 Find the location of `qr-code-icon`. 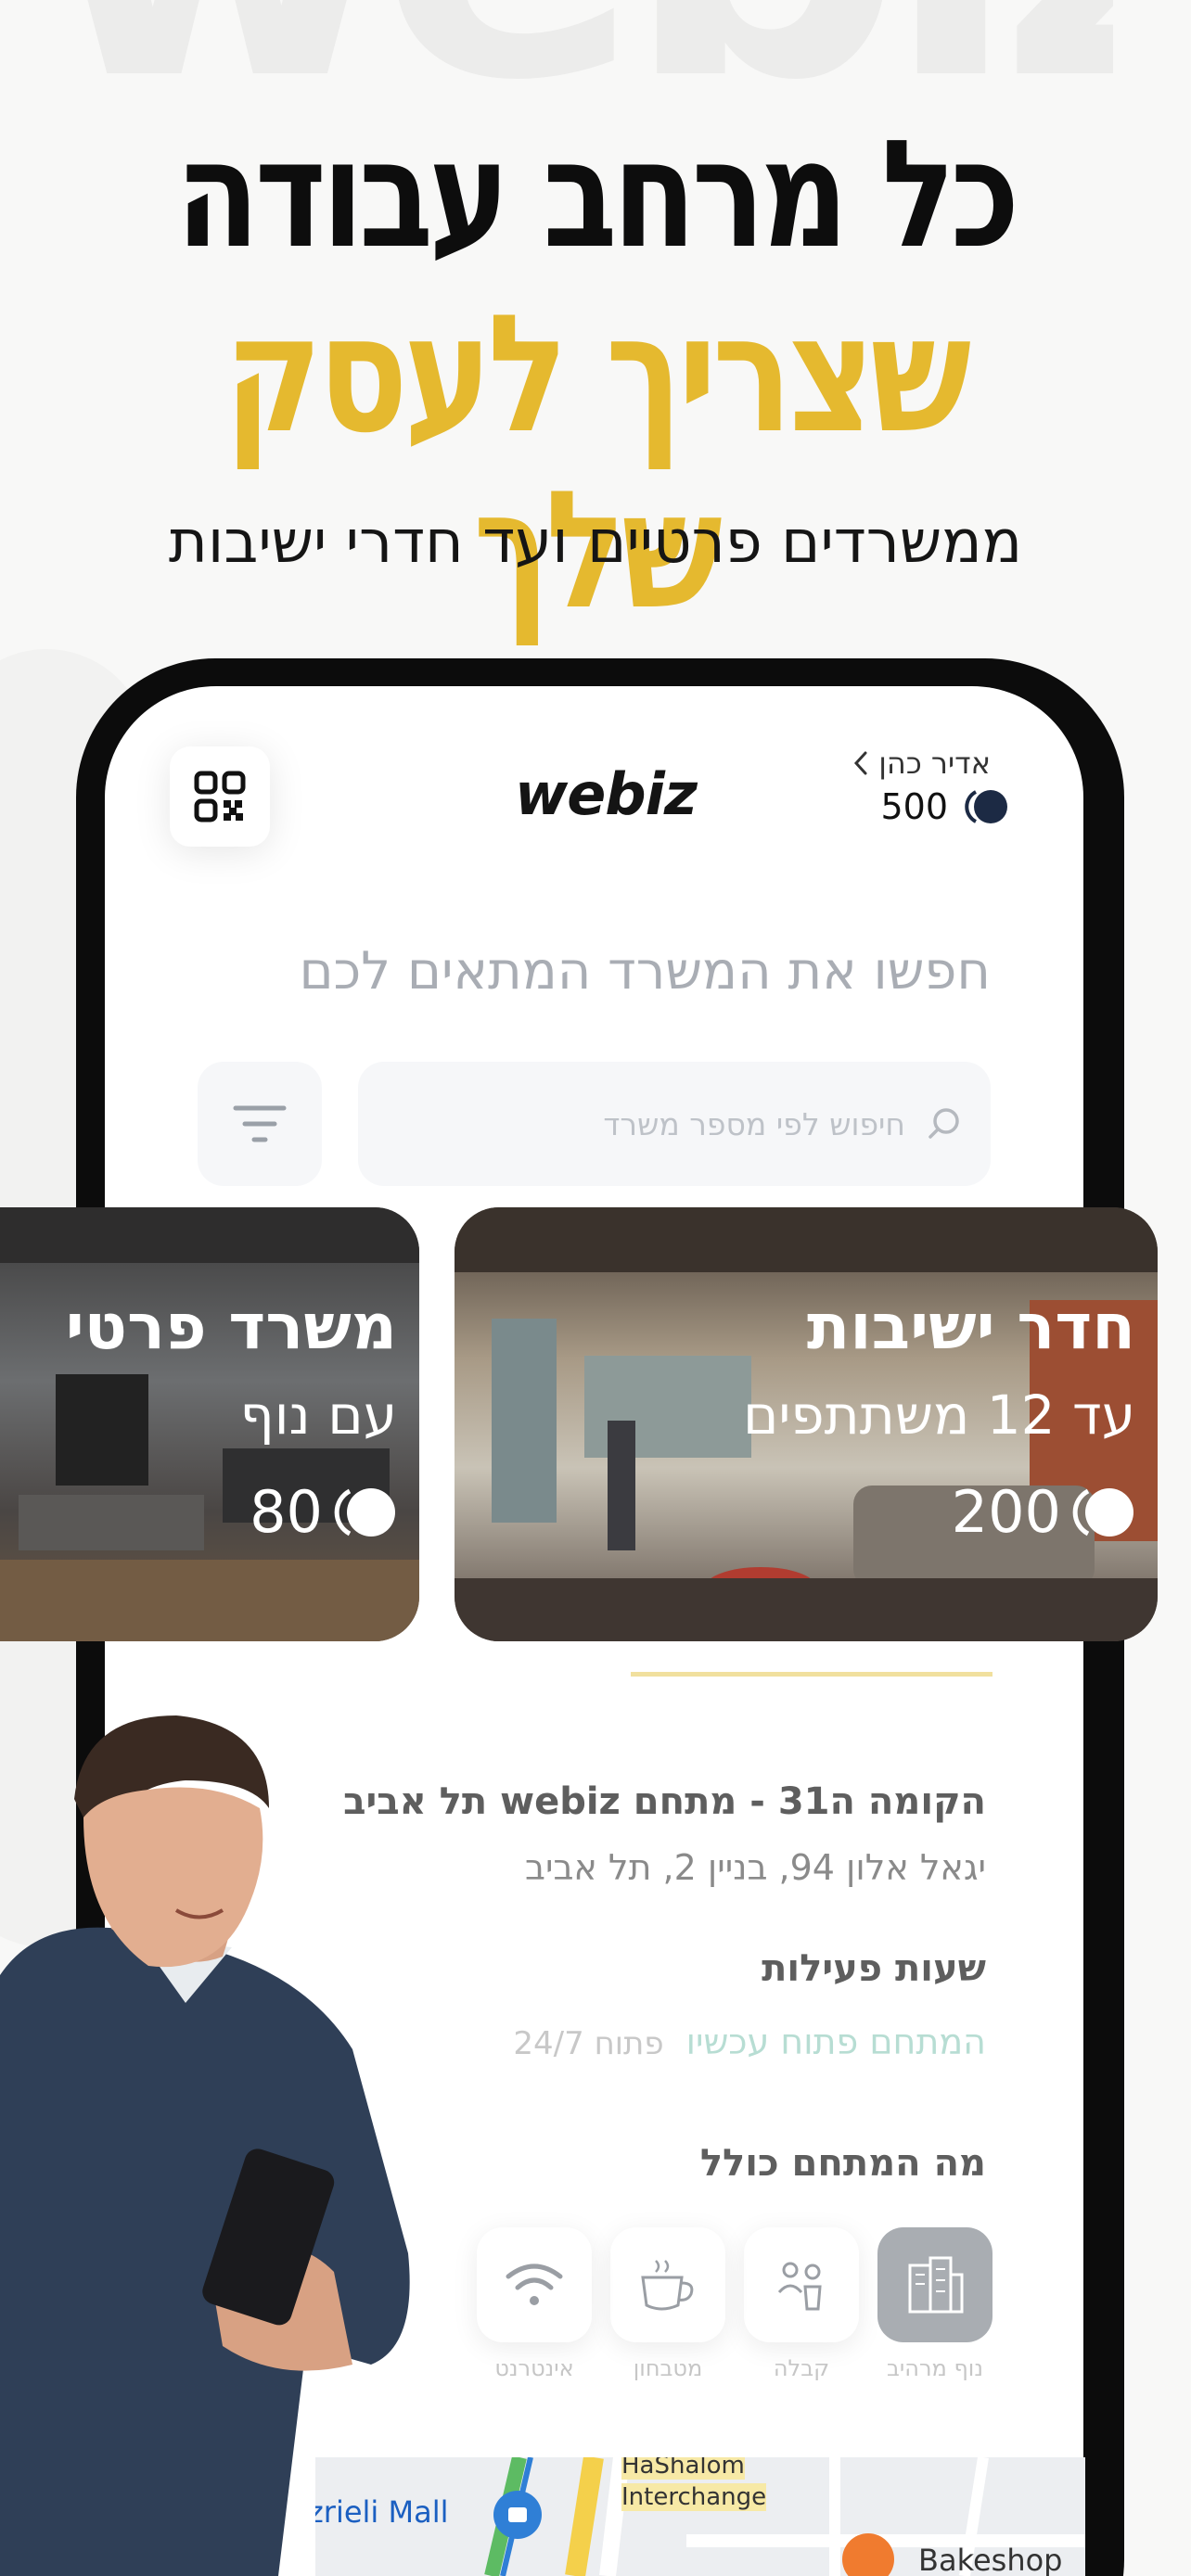

qr-code-icon is located at coordinates (220, 797).